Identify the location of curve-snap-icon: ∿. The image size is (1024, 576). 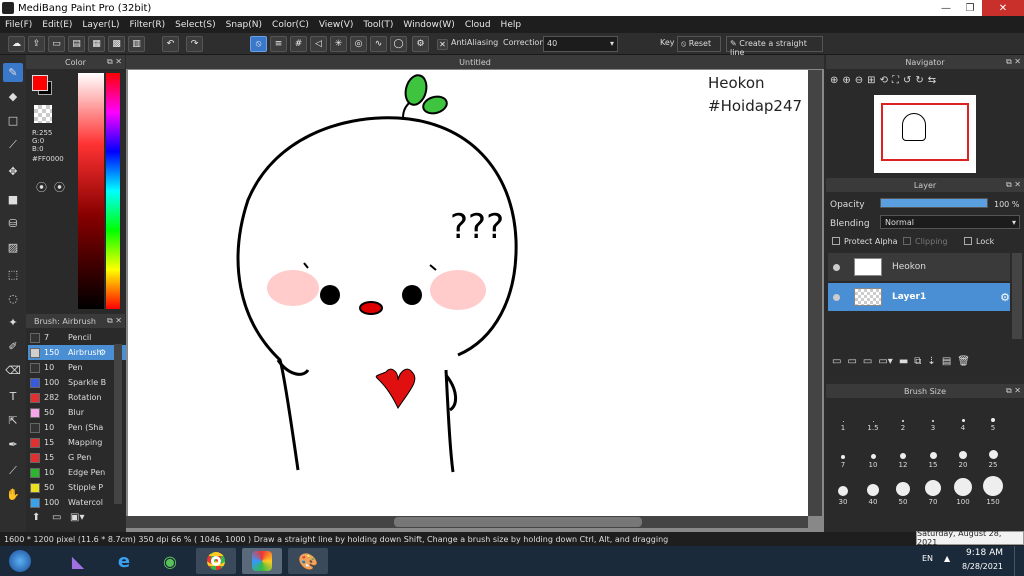
(378, 44).